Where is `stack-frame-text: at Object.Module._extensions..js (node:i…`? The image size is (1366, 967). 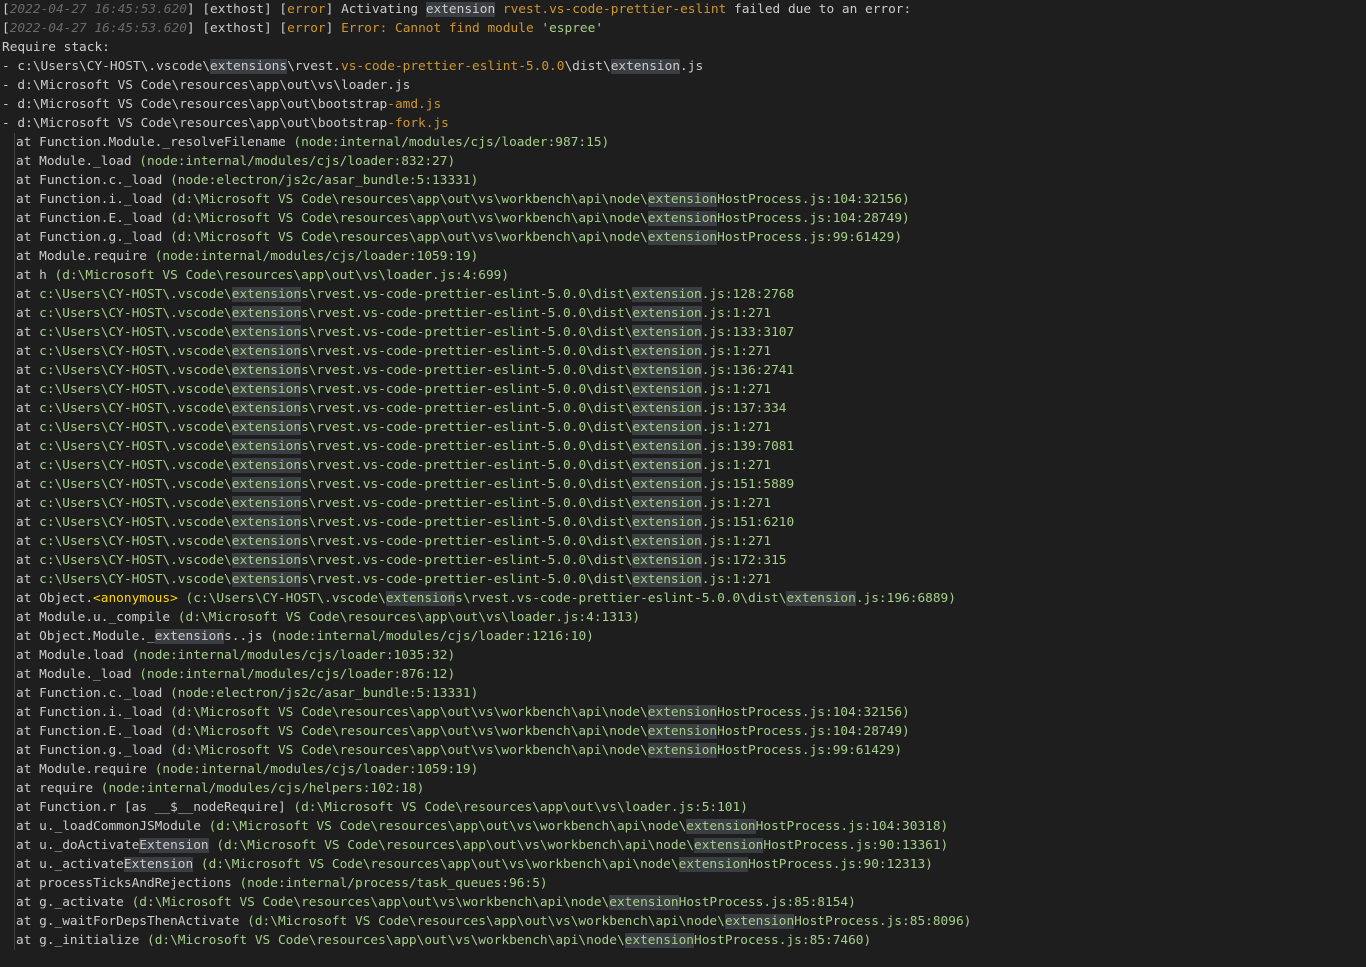 stack-frame-text: at Object.Module._extensions..js (node:i… is located at coordinates (305, 636).